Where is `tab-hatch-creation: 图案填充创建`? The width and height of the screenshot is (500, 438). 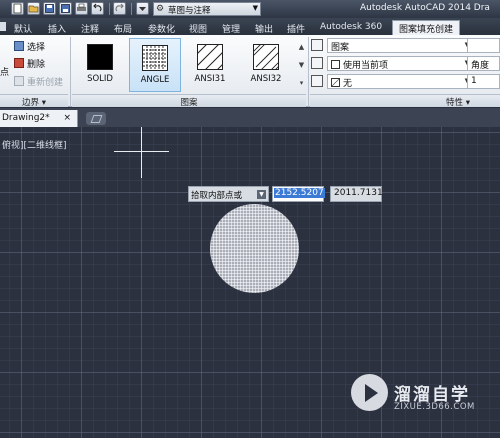 tab-hatch-creation: 图案填充创建 is located at coordinates (426, 27).